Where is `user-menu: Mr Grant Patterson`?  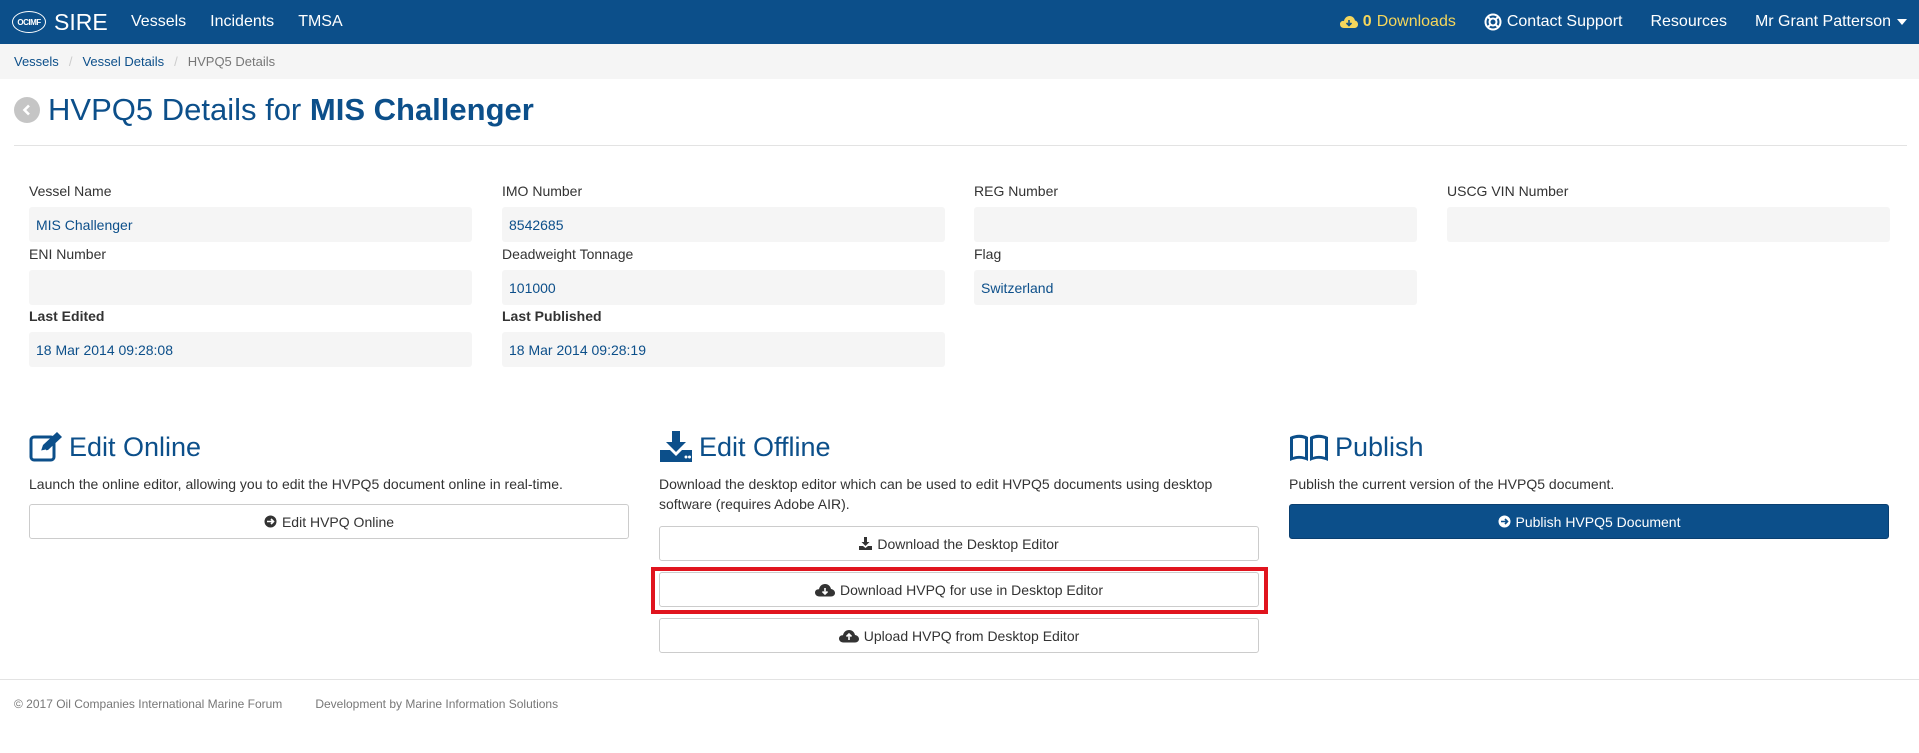
user-menu: Mr Grant Patterson is located at coordinates (1831, 22).